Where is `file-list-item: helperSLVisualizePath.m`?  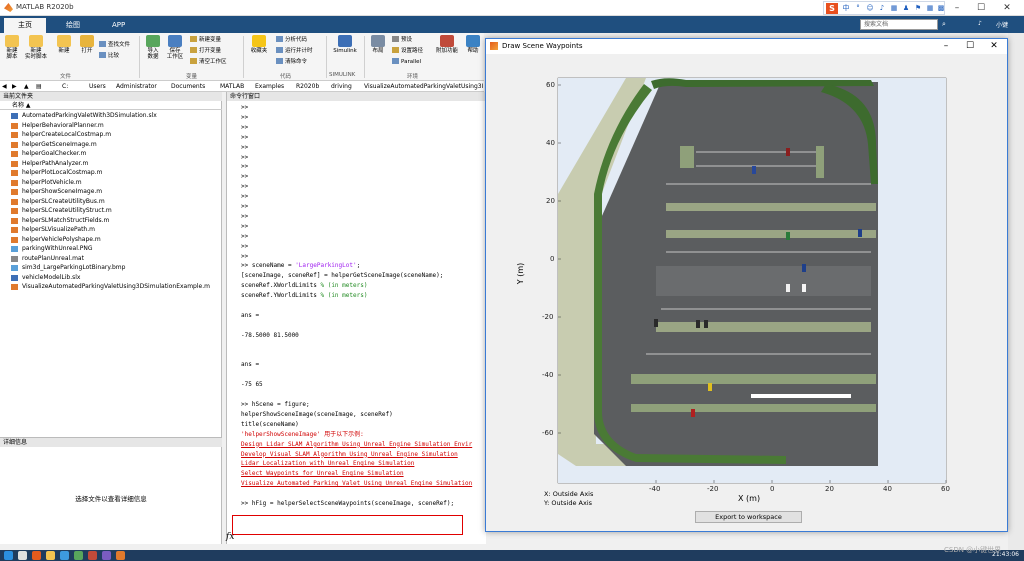 file-list-item: helperSLVisualizePath.m is located at coordinates (111, 230).